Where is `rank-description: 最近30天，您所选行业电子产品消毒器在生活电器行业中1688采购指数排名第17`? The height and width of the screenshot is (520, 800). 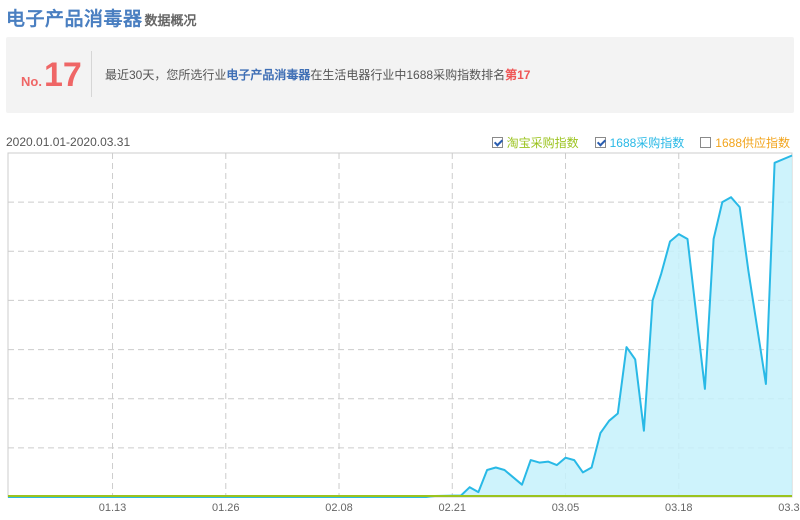 rank-description: 最近30天，您所选行业电子产品消毒器在生活电器行业中1688采购指数排名第17 is located at coordinates (317, 74).